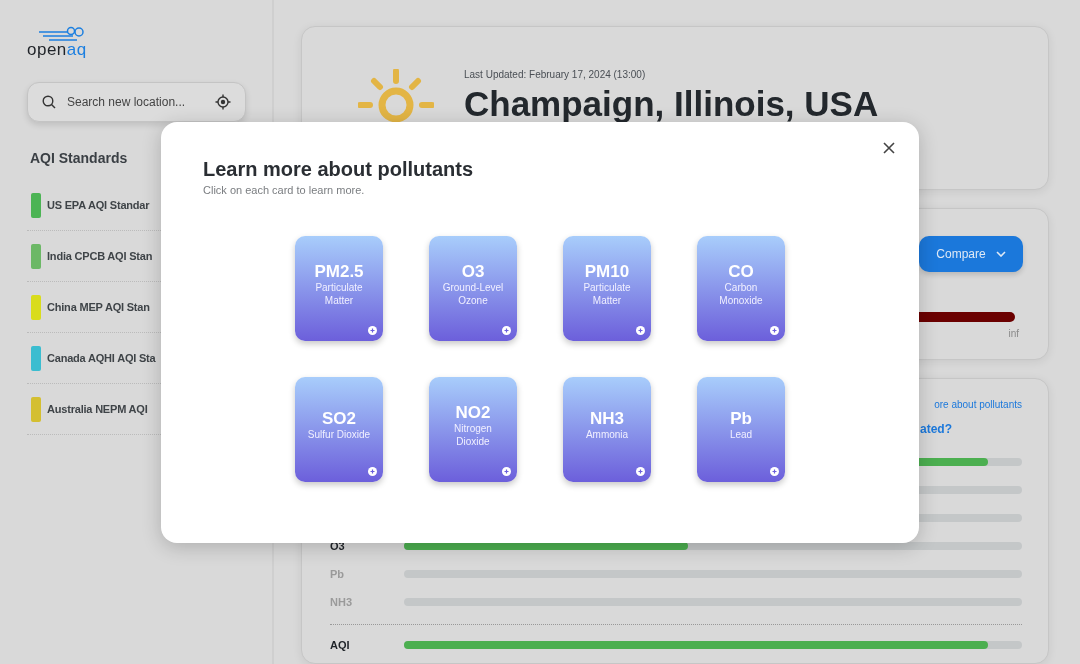 This screenshot has height=664, width=1080. I want to click on pollutant-symbol: Pb, so click(741, 419).